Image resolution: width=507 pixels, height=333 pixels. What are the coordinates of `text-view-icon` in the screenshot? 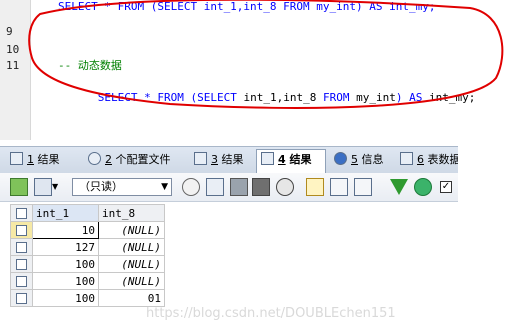 It's located at (363, 187).